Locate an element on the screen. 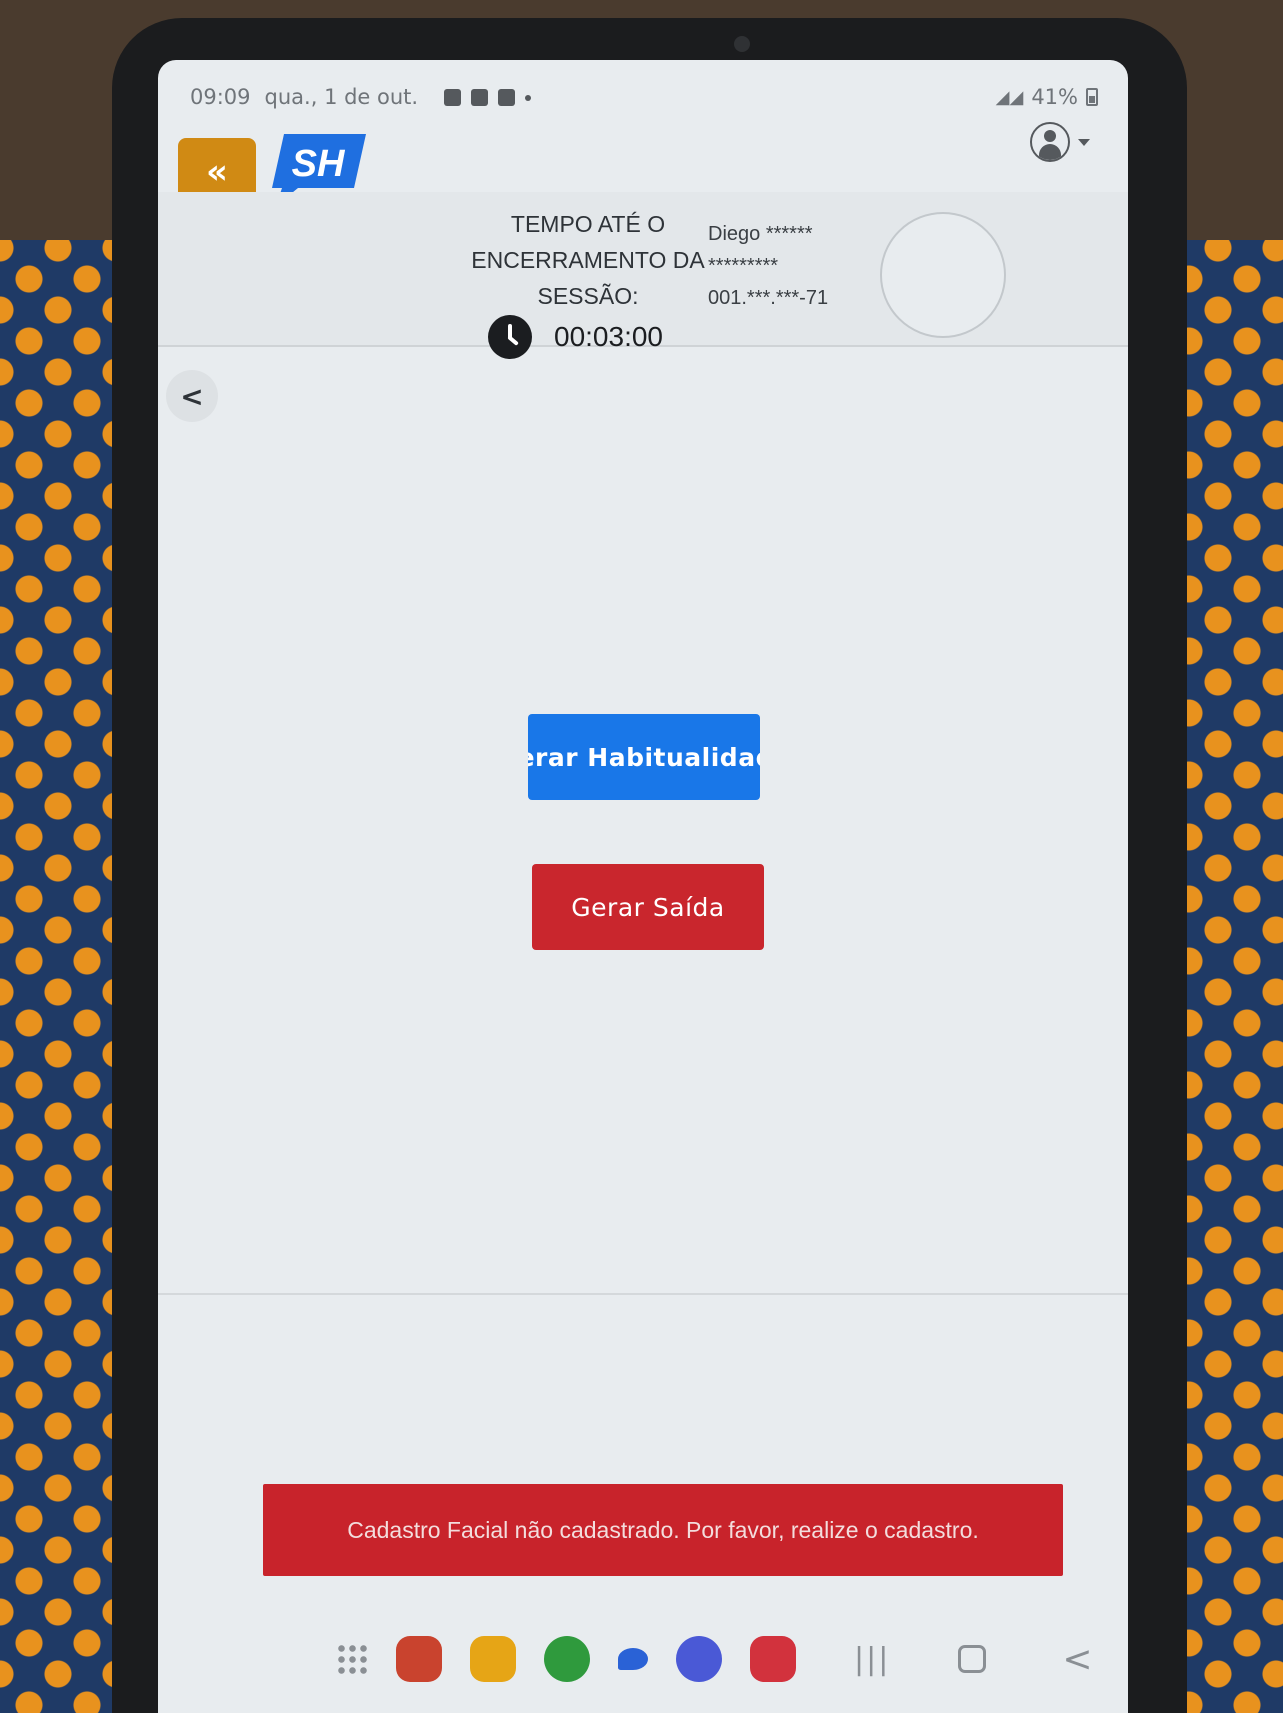 The image size is (1283, 1713). recent-apps-button: ||| is located at coordinates (872, 1659).